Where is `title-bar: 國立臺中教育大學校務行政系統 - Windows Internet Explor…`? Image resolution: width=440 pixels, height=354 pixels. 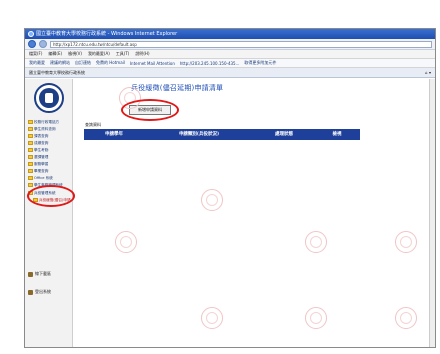 title-bar: 國立臺中教育大學校務行政系統 - Windows Internet Explor… is located at coordinates (230, 34).